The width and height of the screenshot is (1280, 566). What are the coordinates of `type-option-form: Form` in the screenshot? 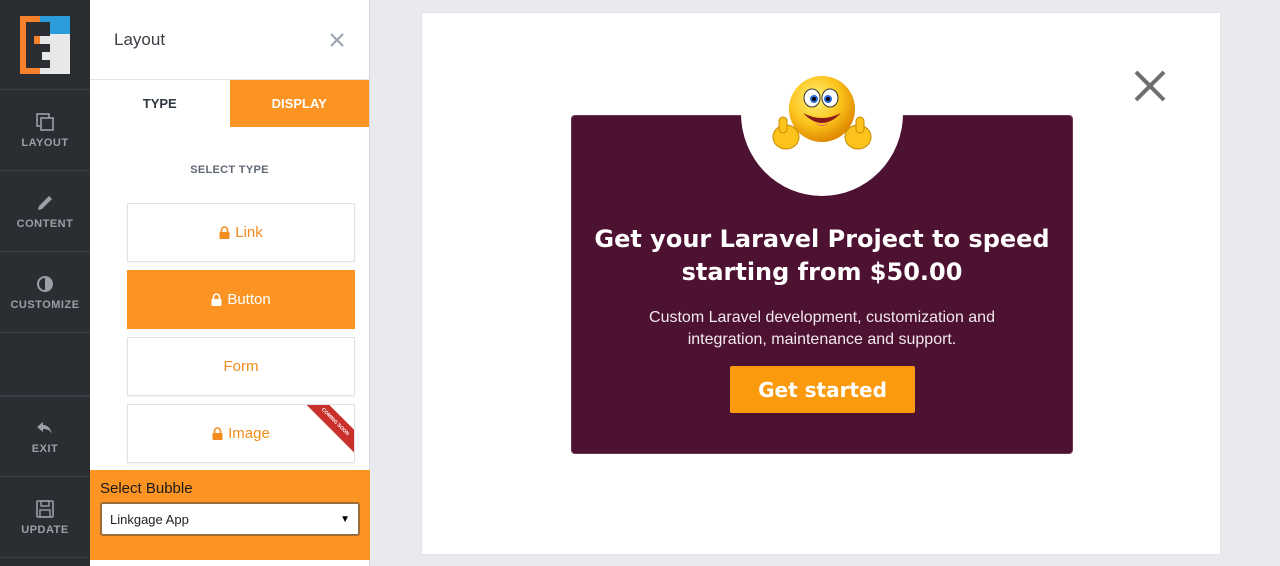 It's located at (241, 366).